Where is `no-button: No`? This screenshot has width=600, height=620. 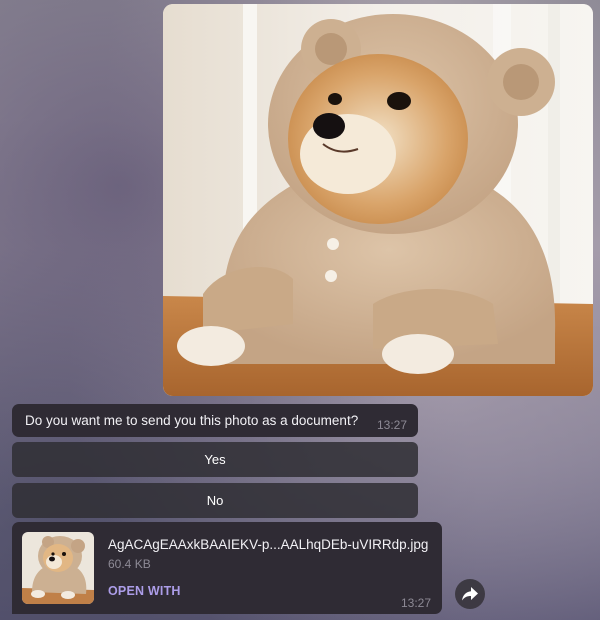 no-button: No is located at coordinates (215, 500).